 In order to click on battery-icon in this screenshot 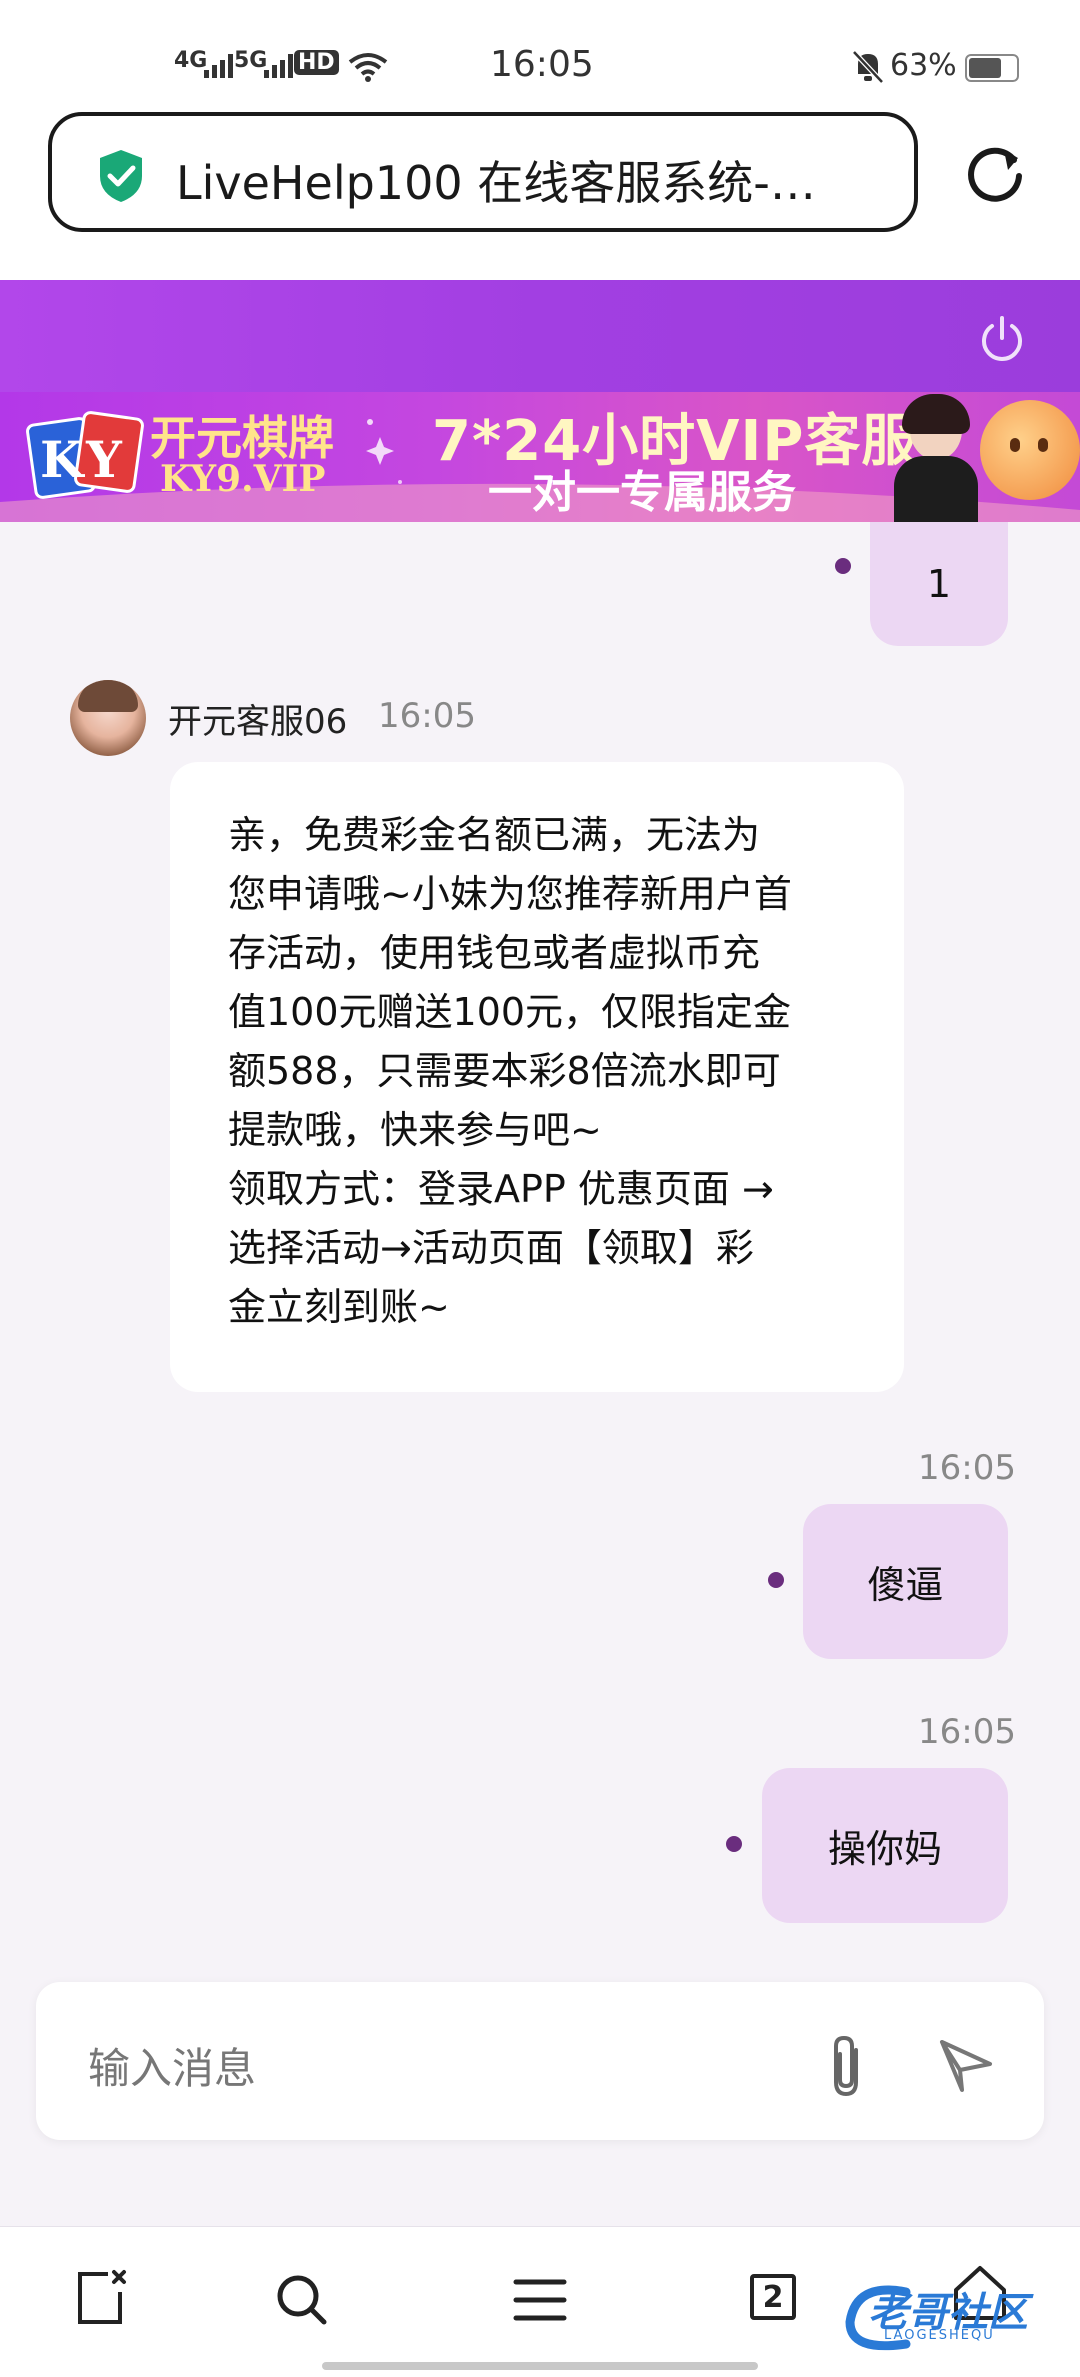, I will do `click(992, 68)`.